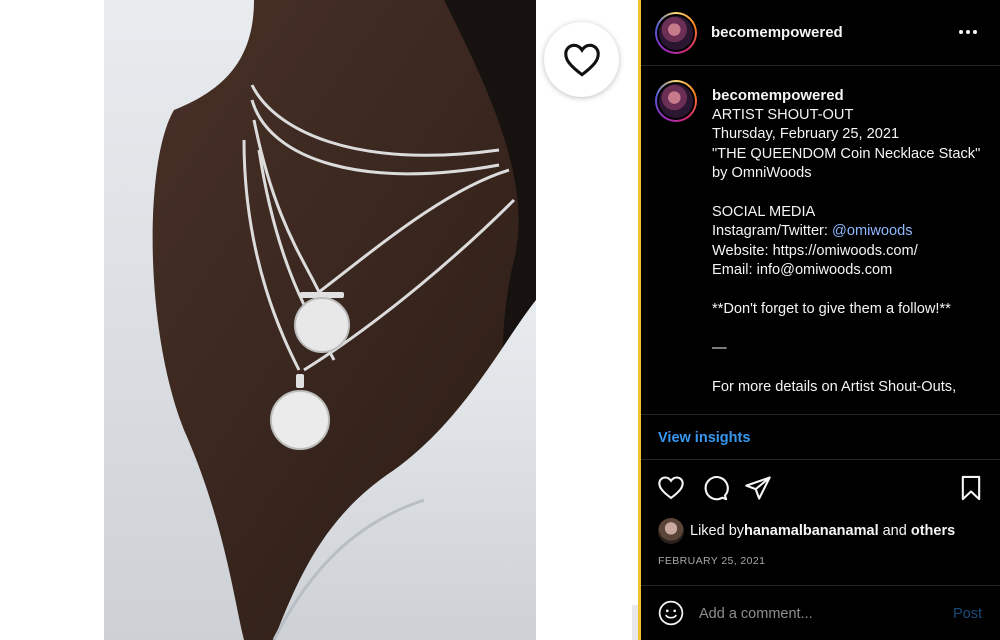 This screenshot has height=640, width=1000. I want to click on save-button, so click(971, 488).